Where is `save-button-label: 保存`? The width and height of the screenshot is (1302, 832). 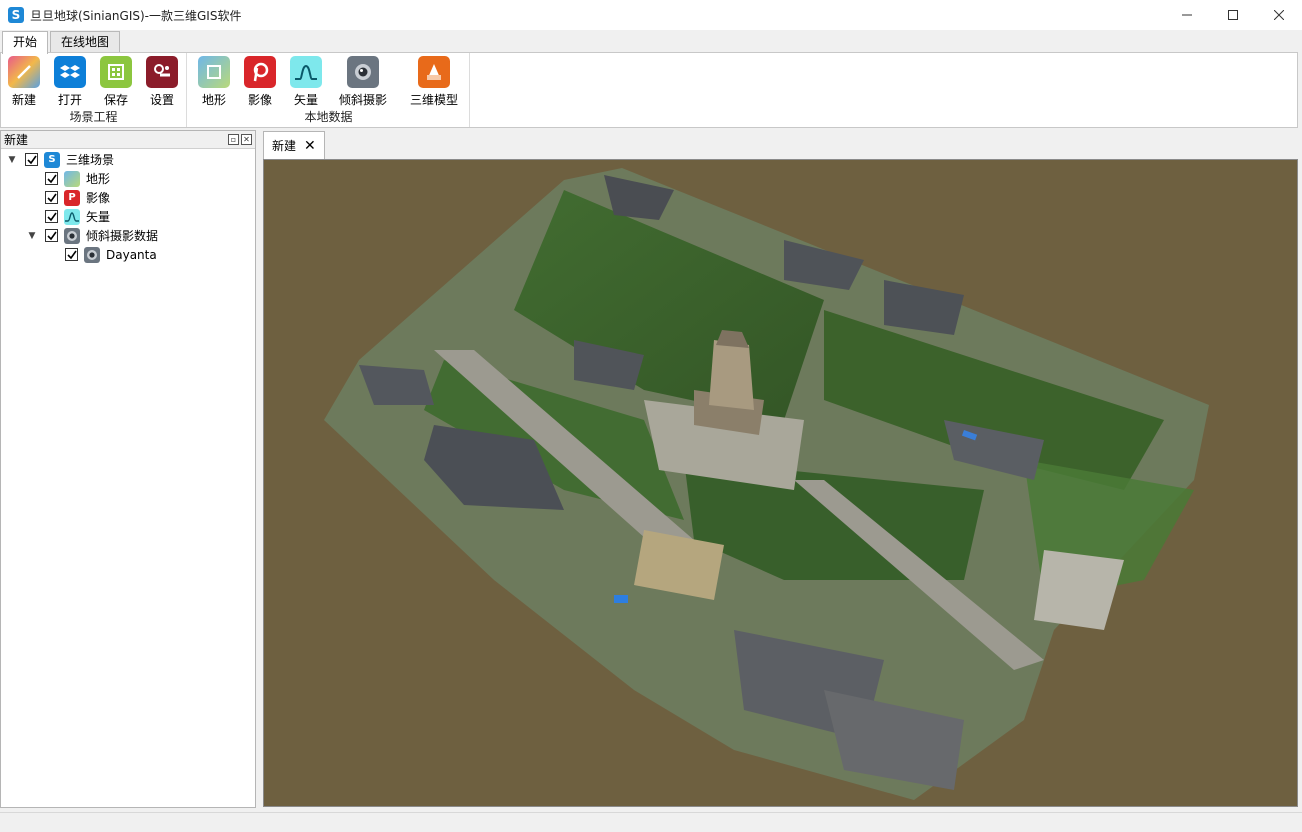
save-button-label: 保存 is located at coordinates (115, 100).